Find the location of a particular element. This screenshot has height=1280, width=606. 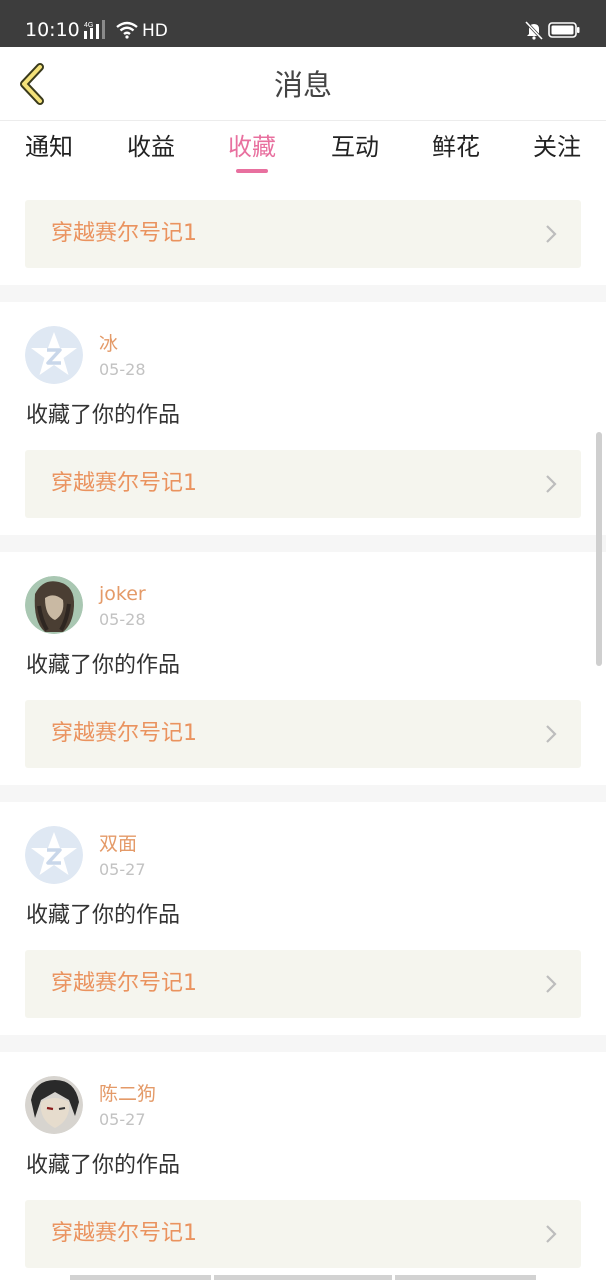

page-title: 消息 is located at coordinates (302, 85).